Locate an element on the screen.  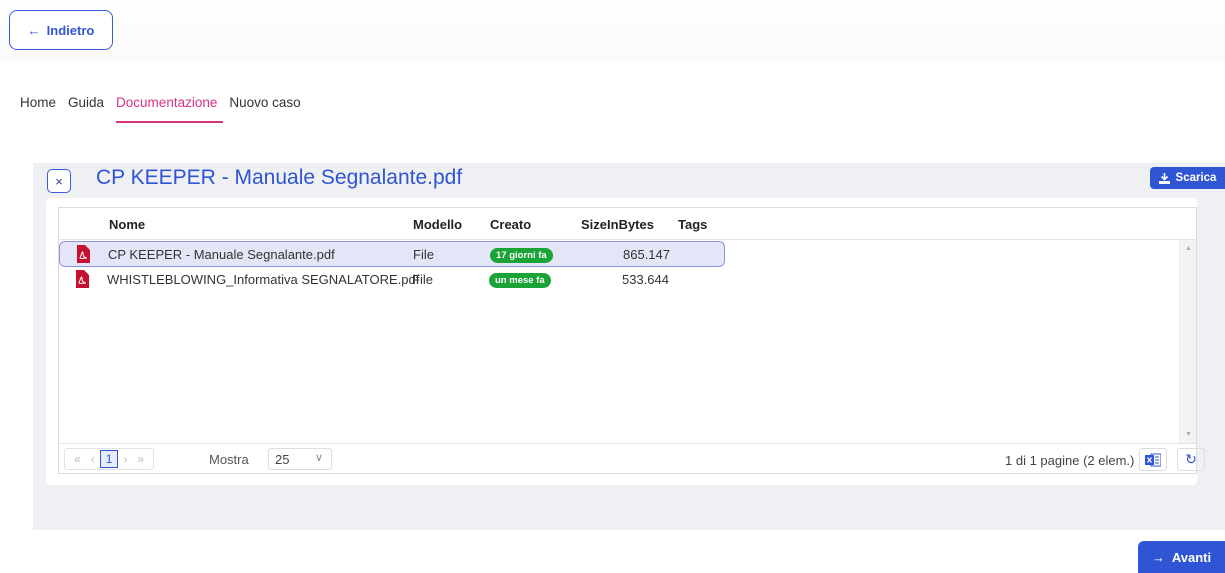
excel-icon is located at coordinates (1153, 459).